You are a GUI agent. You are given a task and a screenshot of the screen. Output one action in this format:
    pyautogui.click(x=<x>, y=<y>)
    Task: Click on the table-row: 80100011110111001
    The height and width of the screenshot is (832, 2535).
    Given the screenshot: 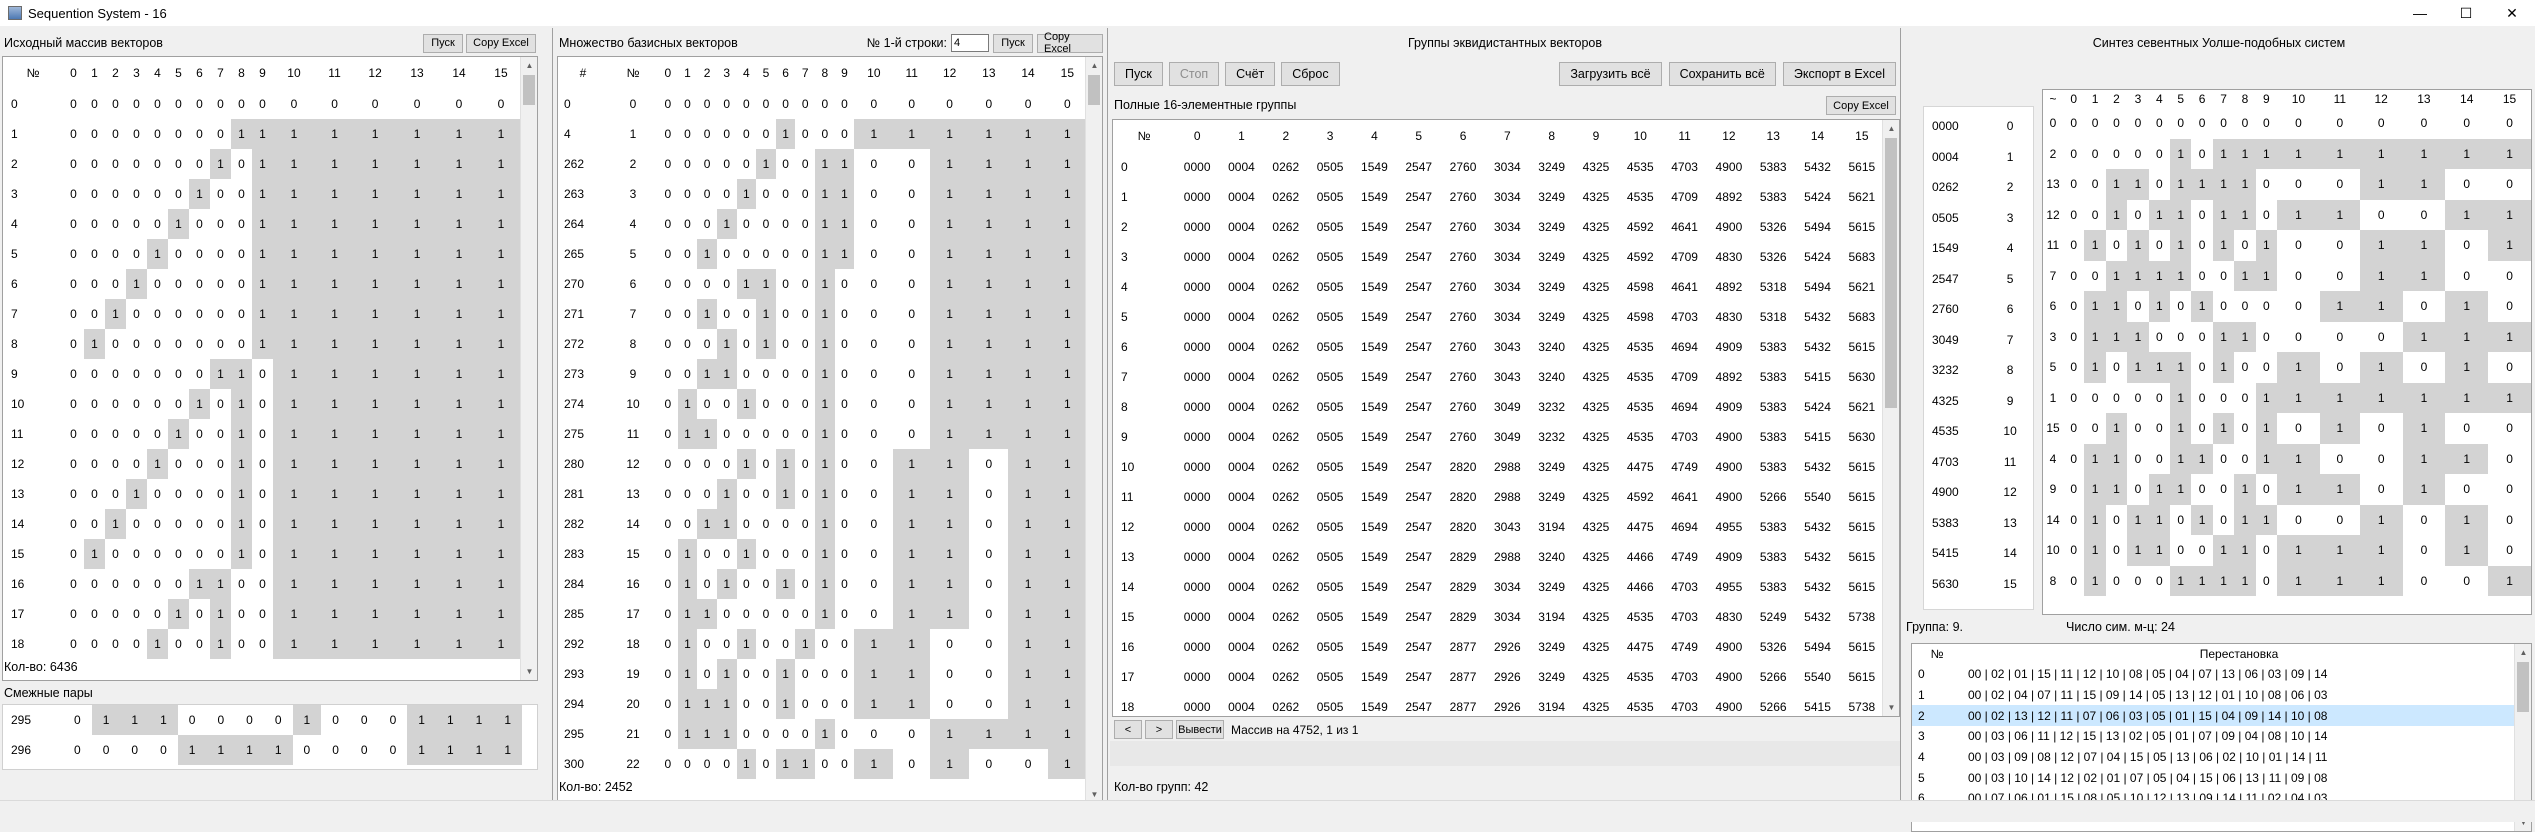 What is the action you would take?
    pyautogui.click(x=2287, y=580)
    